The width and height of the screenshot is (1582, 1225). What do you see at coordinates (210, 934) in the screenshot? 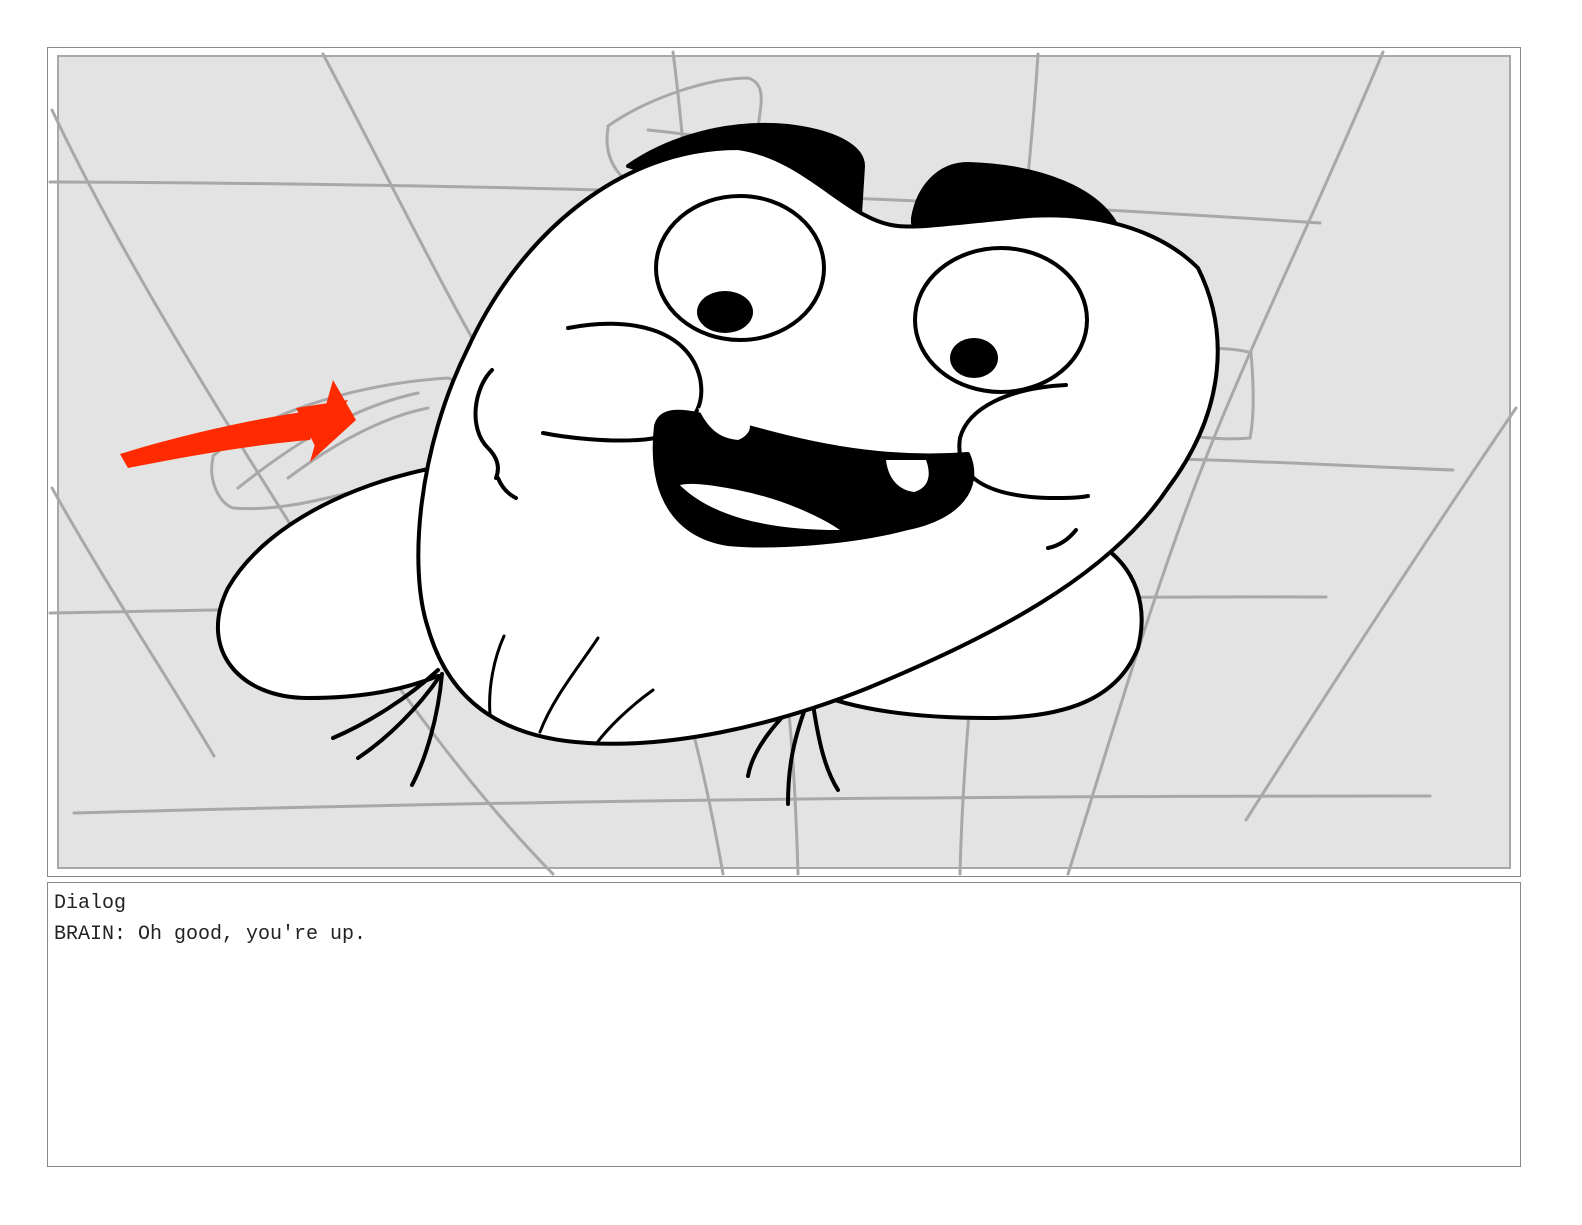
I see `dialog-line: BRAIN: Oh good, you're up.` at bounding box center [210, 934].